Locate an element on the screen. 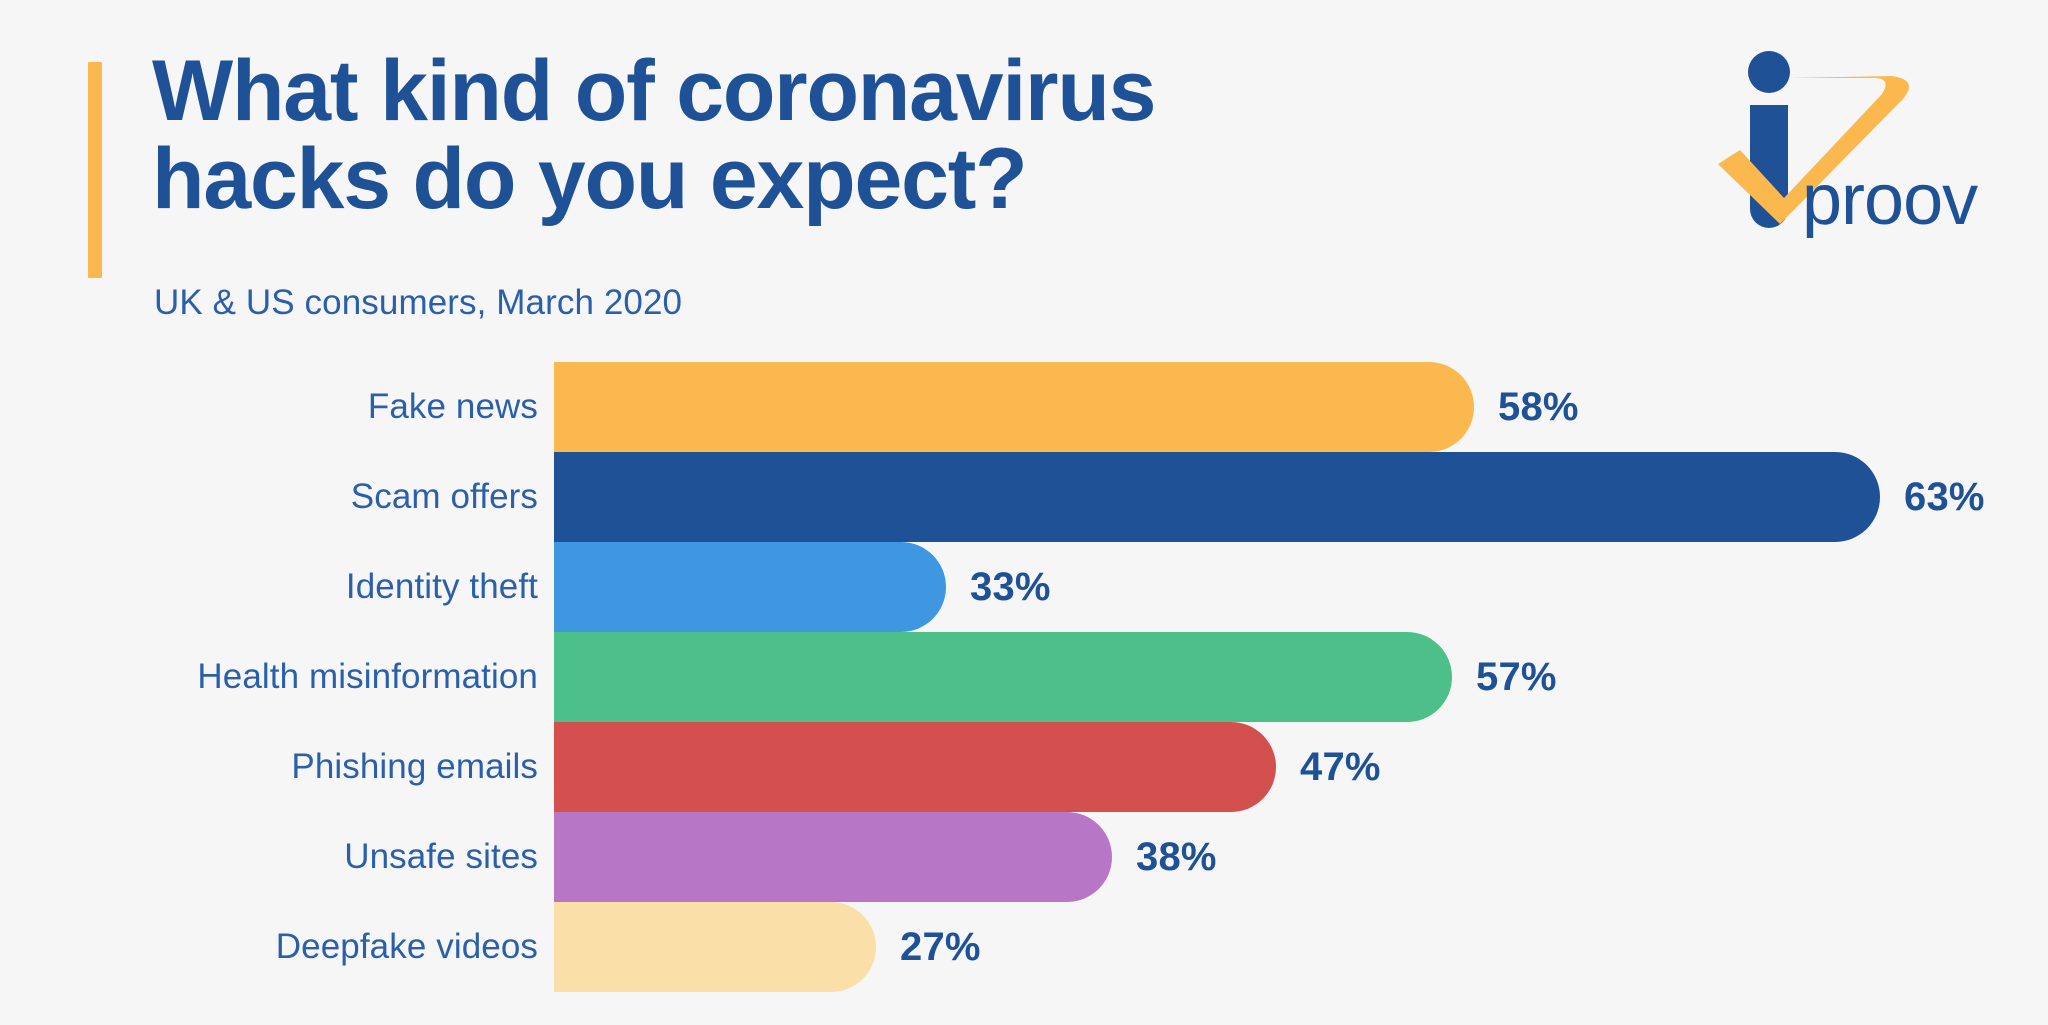 This screenshot has height=1025, width=2048. bar-track: 63% is located at coordinates (1301, 497).